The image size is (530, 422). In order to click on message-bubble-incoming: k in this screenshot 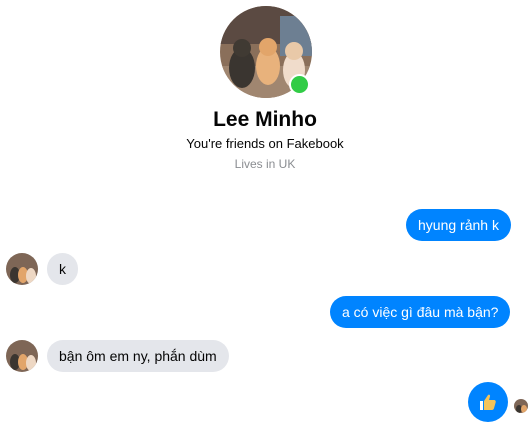, I will do `click(62, 269)`.